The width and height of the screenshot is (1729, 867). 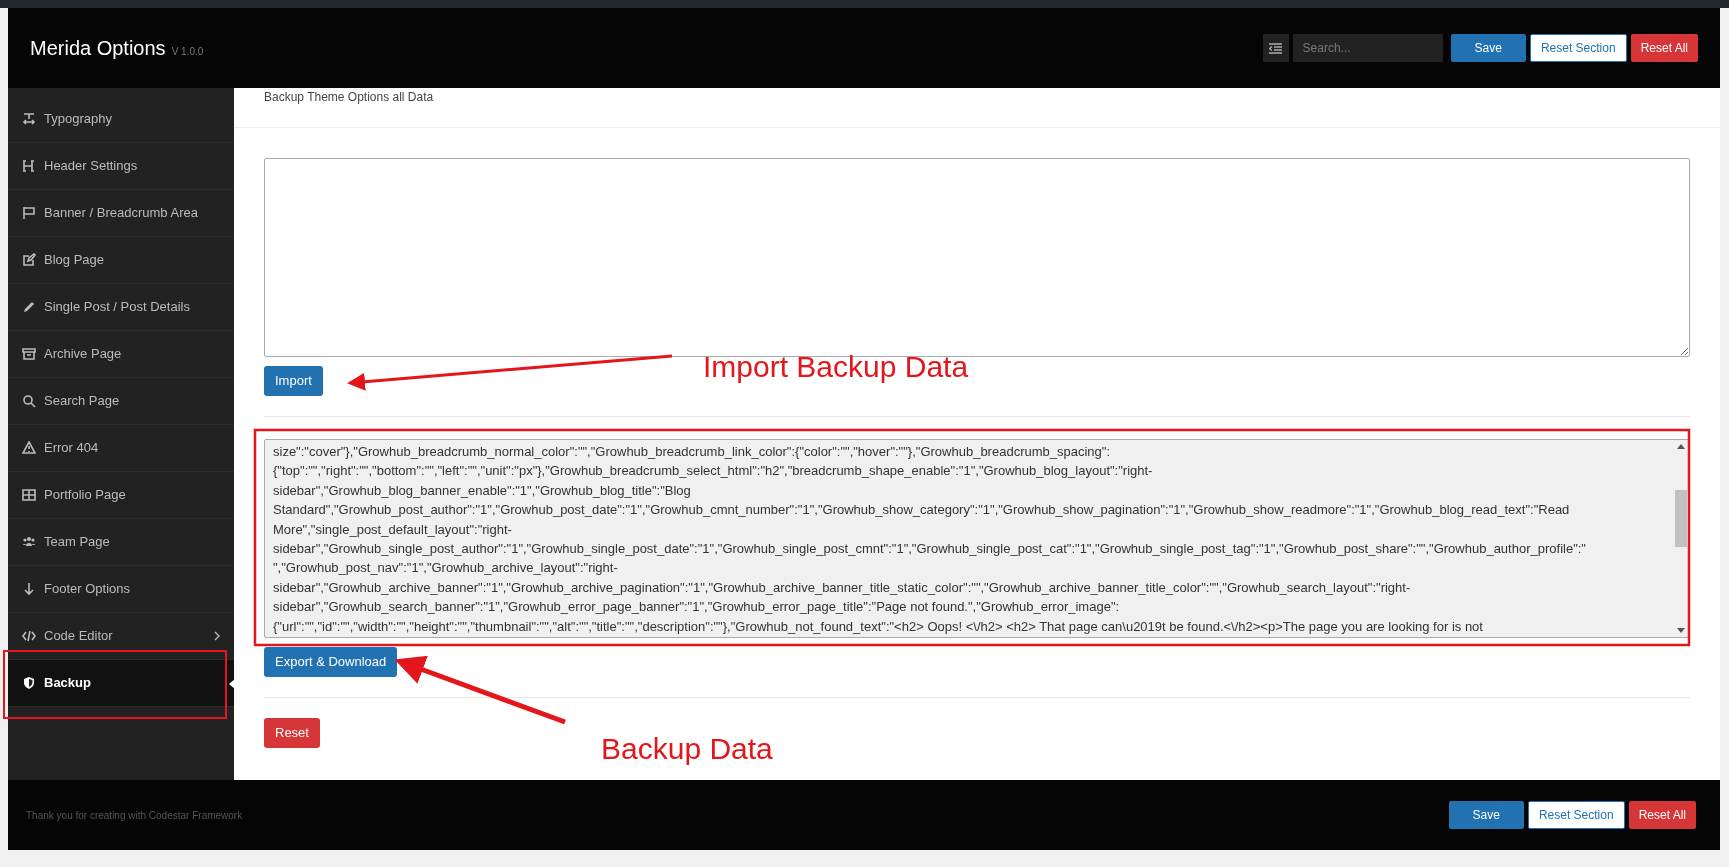 I want to click on warning-icon, so click(x=29, y=448).